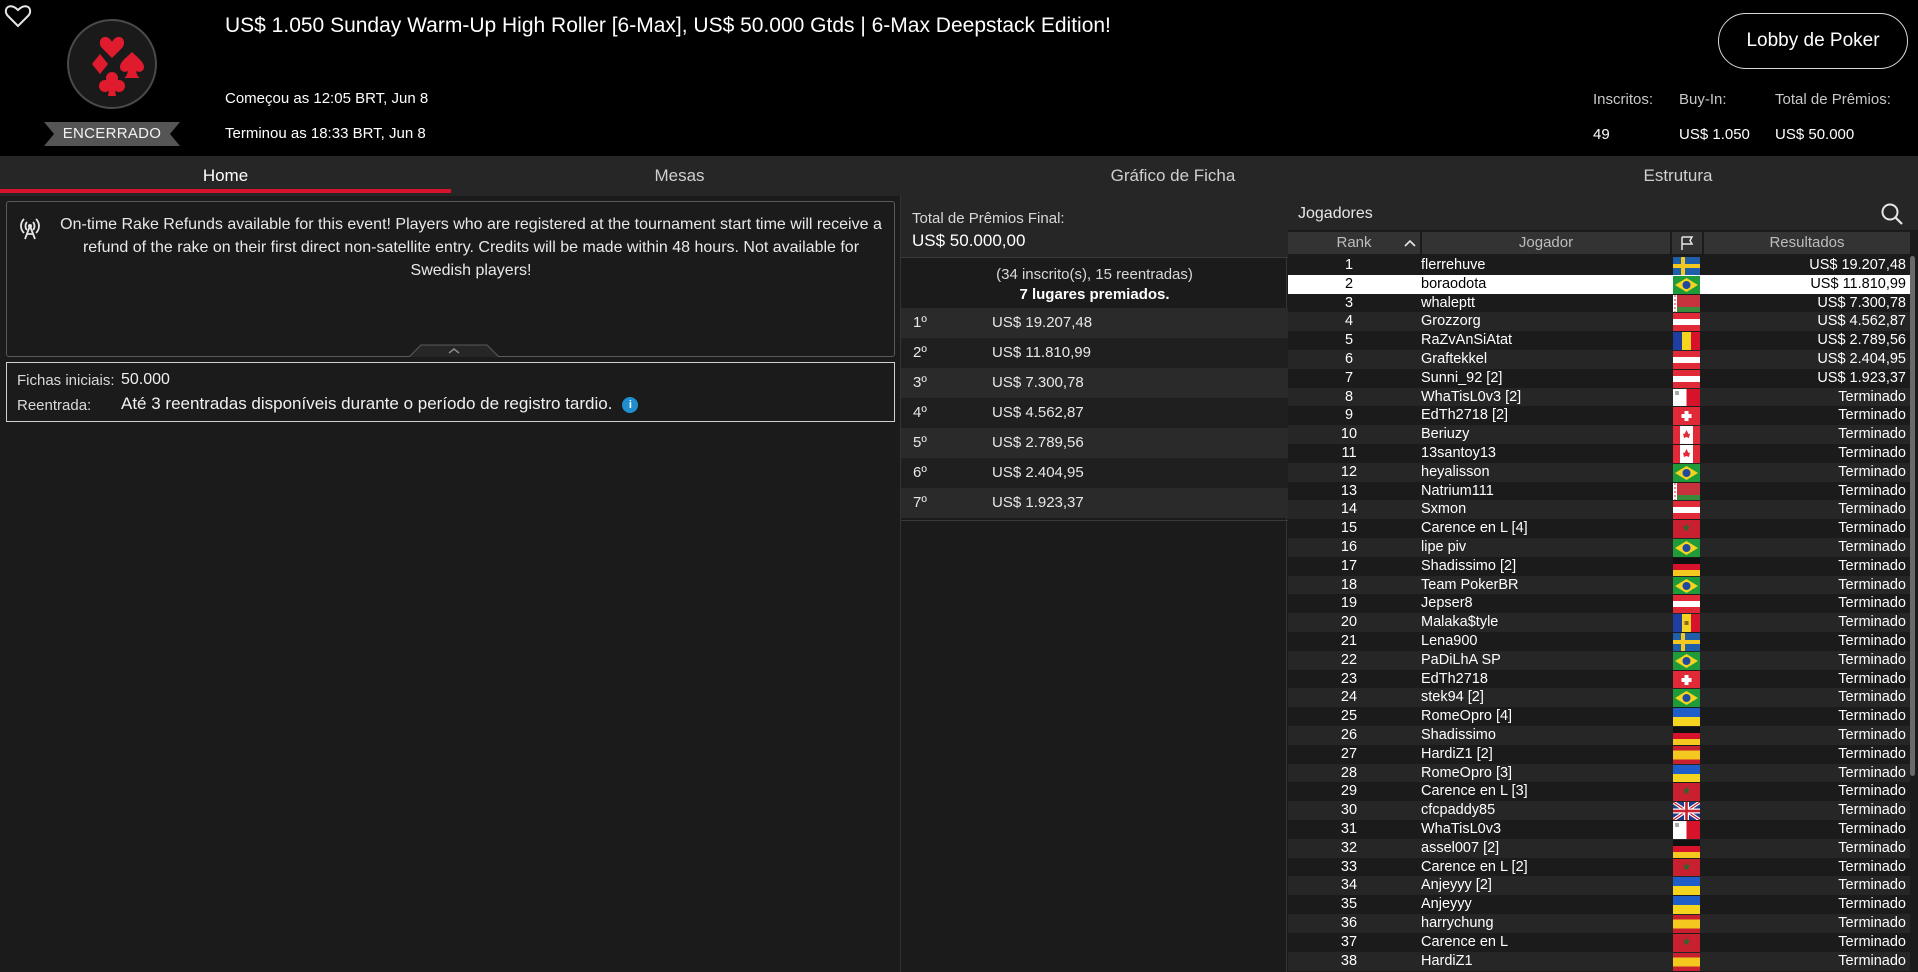 The width and height of the screenshot is (1918, 972). Describe the element at coordinates (1599, 491) in the screenshot. I see `player-row: 13 Natrium111 Terminado` at that location.